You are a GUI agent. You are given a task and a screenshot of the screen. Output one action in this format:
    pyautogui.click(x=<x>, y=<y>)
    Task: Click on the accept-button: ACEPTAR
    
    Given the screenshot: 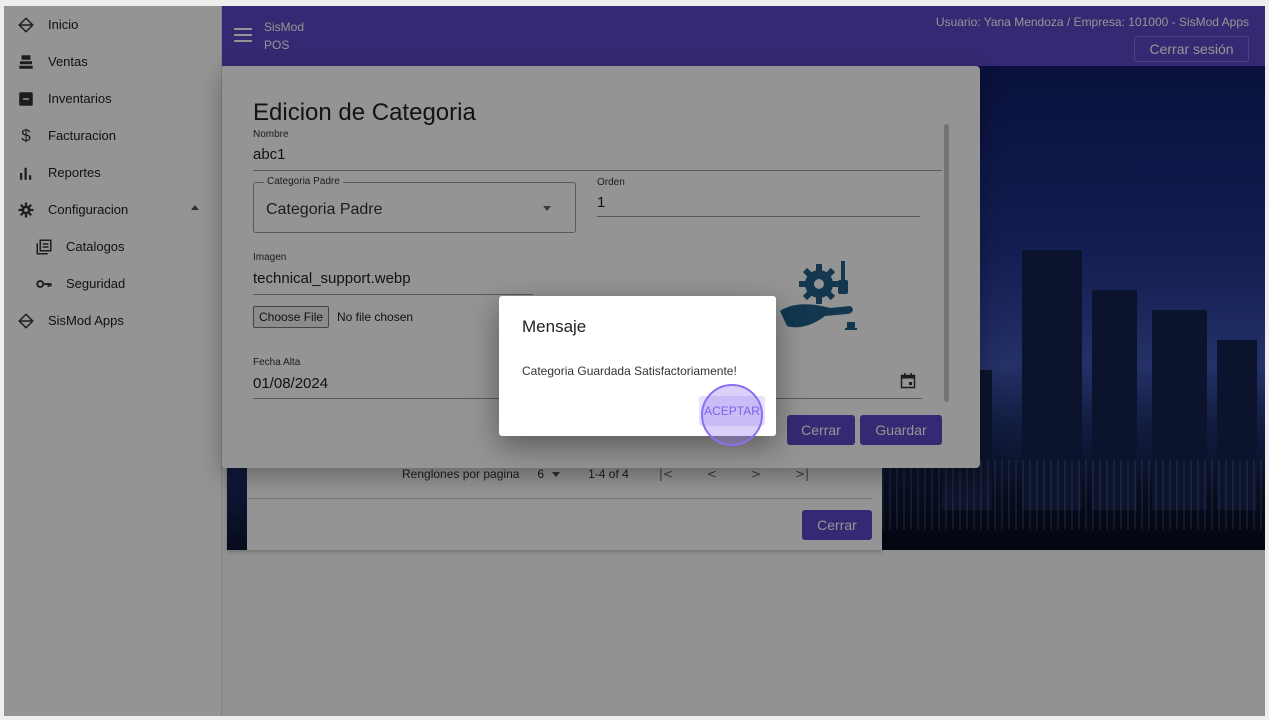 What is the action you would take?
    pyautogui.click(x=732, y=411)
    